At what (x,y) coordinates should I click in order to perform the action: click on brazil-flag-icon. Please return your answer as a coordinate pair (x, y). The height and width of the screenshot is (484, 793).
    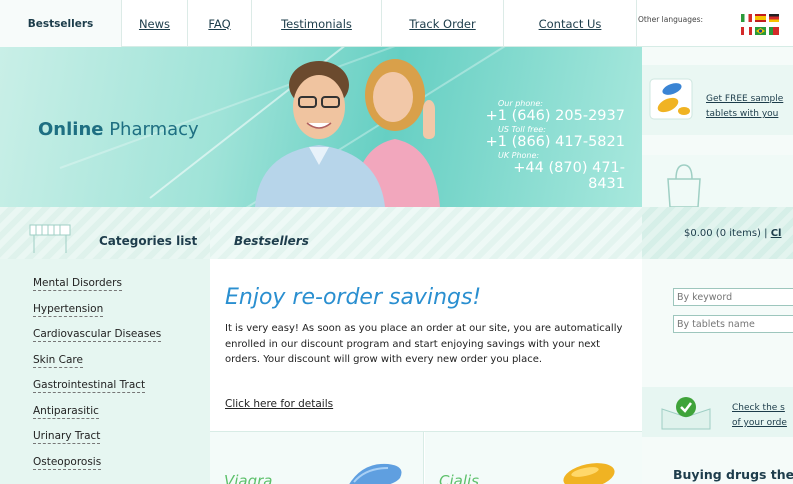
    Looking at the image, I should click on (760, 31).